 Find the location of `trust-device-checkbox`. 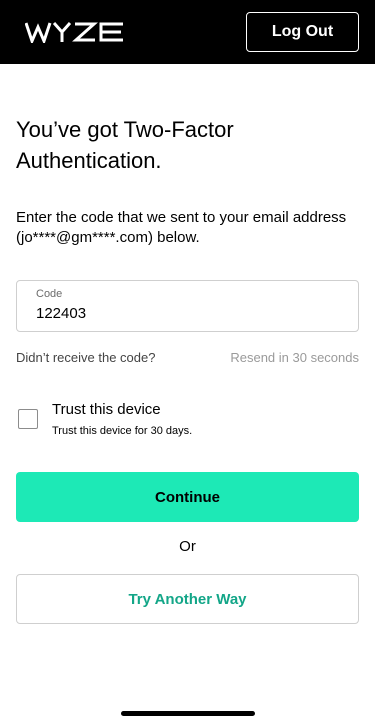

trust-device-checkbox is located at coordinates (28, 419).